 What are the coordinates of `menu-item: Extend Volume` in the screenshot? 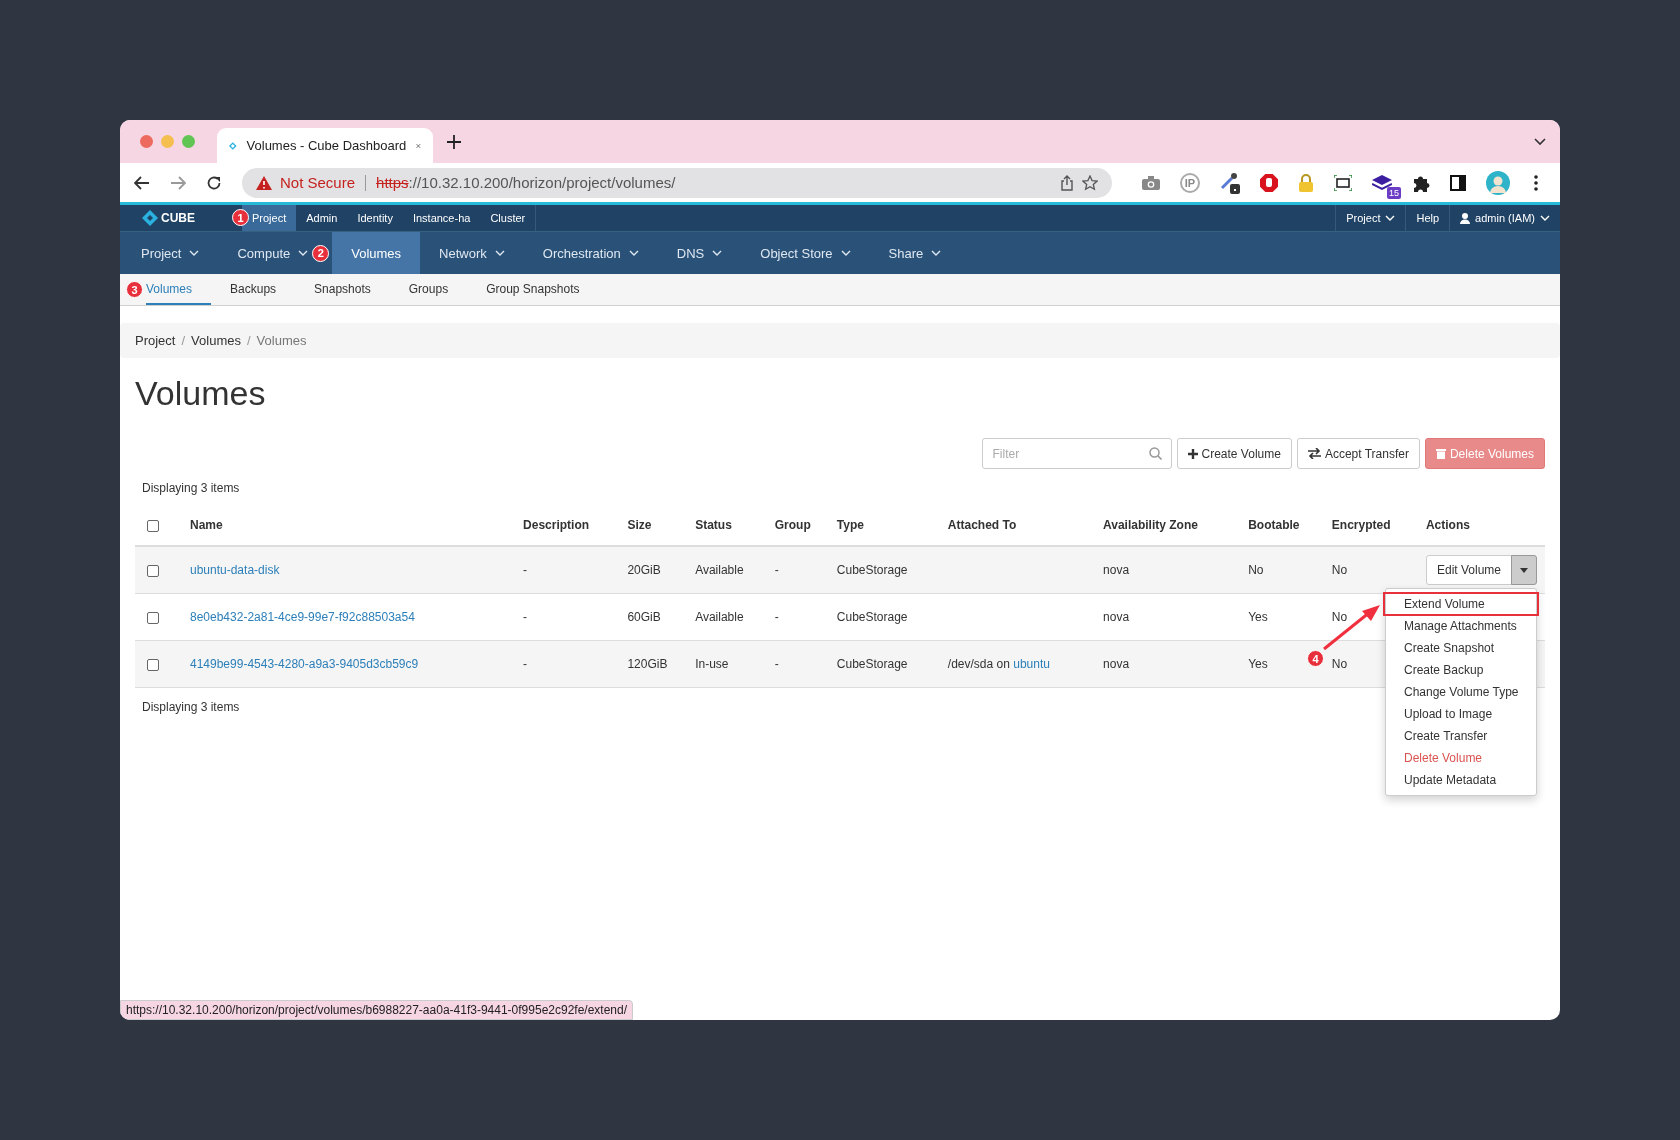 It's located at (1461, 604).